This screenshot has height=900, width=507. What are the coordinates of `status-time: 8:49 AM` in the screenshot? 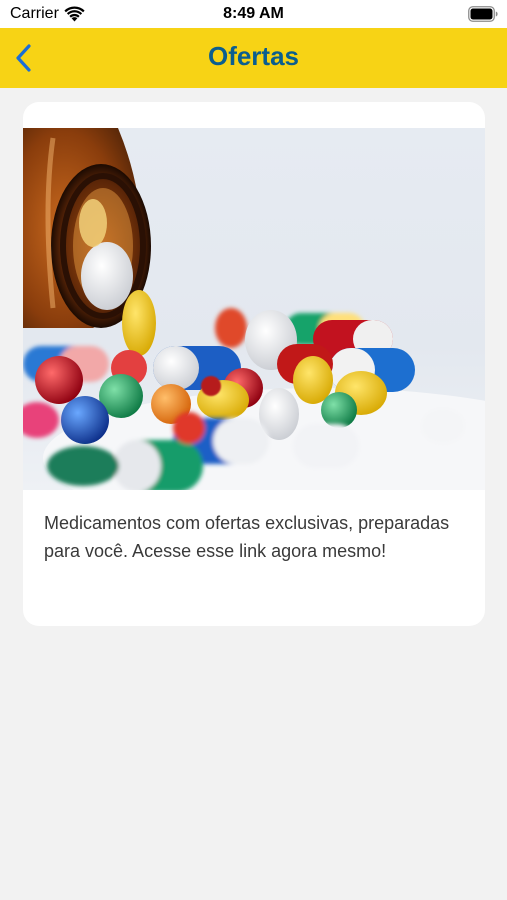 It's located at (253, 13).